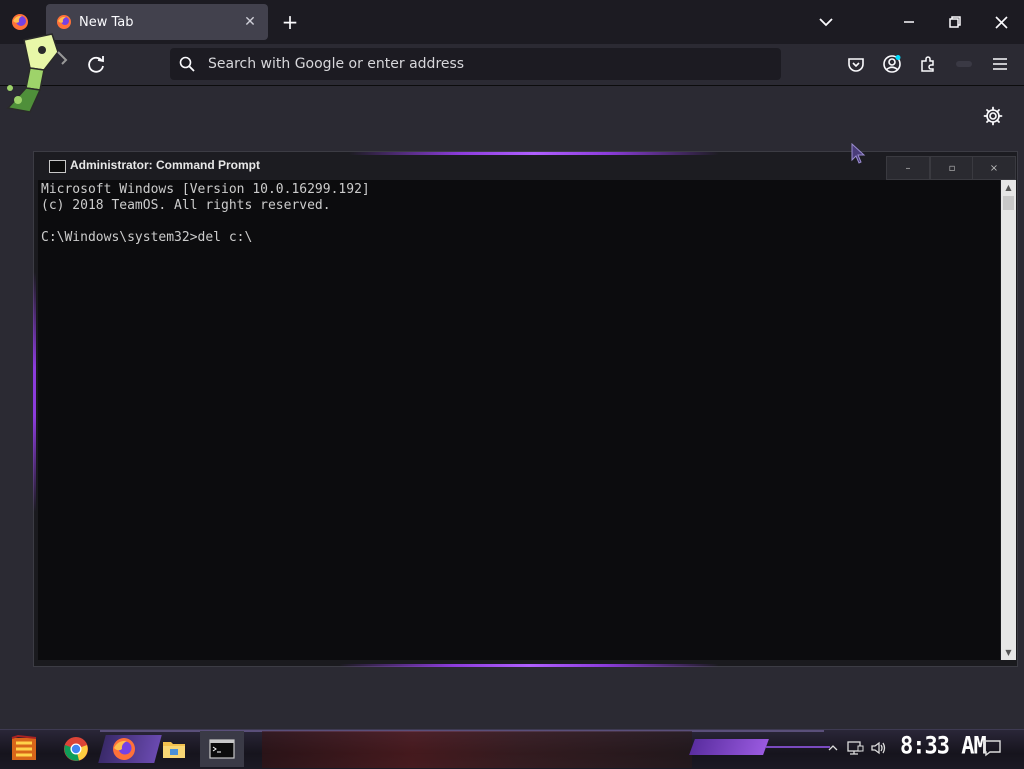 This screenshot has height=769, width=1024. Describe the element at coordinates (1008, 652) in the screenshot. I see `scroll-down-arrow-icon: ▼` at that location.